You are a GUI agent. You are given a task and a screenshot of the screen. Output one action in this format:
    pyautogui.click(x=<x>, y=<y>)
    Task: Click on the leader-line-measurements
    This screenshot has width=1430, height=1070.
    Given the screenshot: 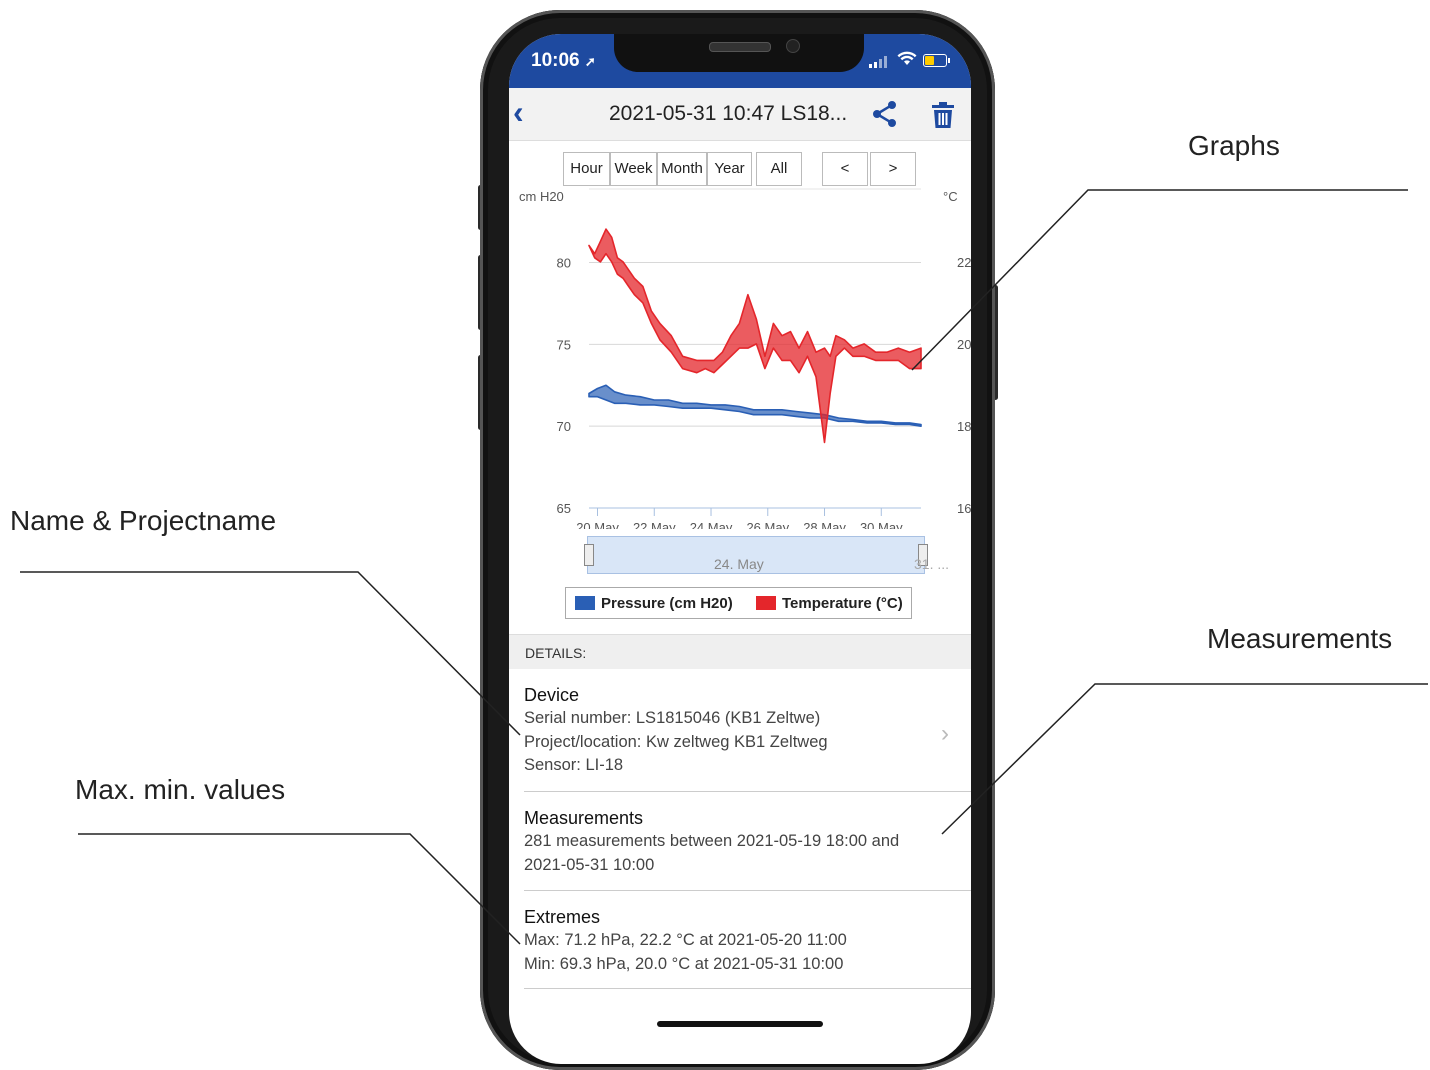 What is the action you would take?
    pyautogui.click(x=1184, y=759)
    